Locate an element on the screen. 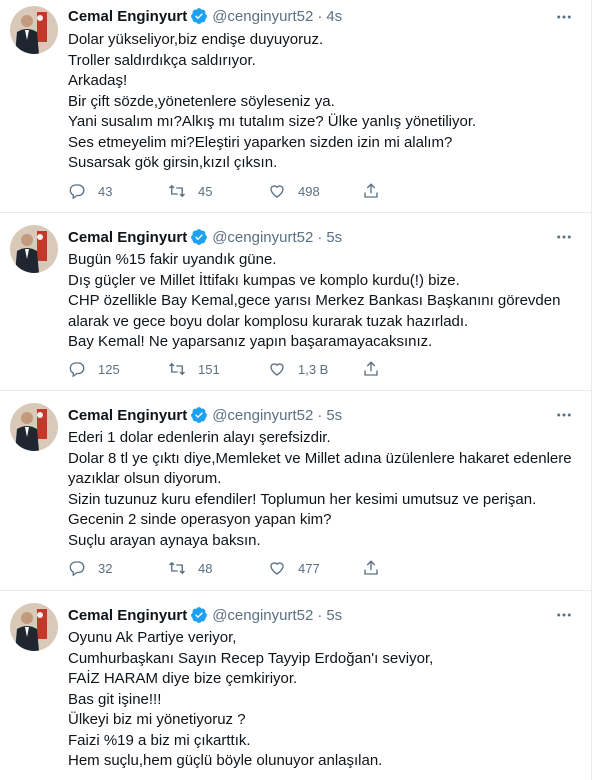  tweet-header: Cemal Enginyurt @cenginyurt52 · 4s is located at coordinates (205, 16).